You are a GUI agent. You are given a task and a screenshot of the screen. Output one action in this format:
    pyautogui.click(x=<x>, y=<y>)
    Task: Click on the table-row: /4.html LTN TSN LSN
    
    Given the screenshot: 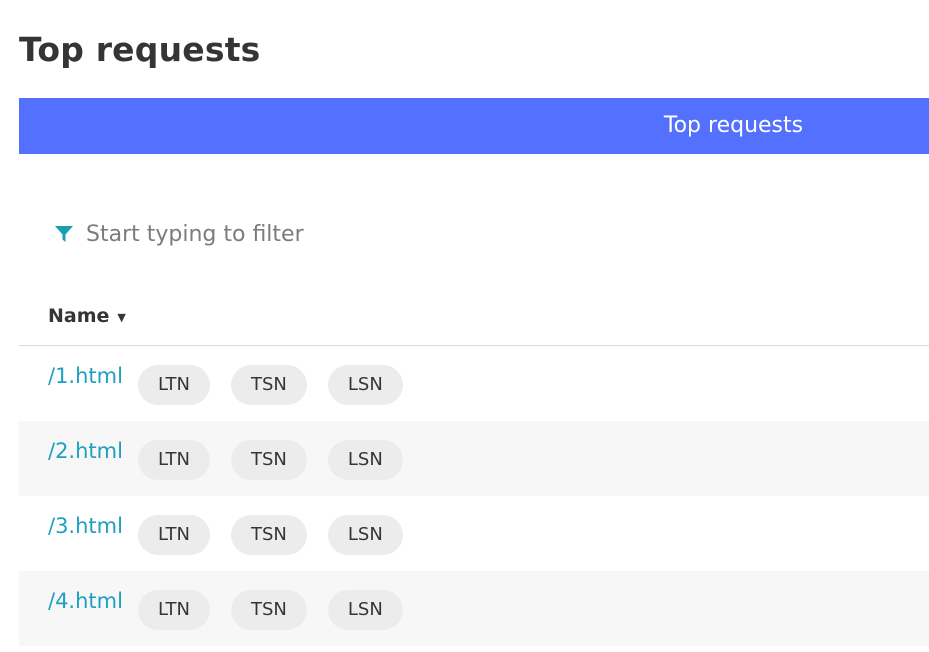 What is the action you would take?
    pyautogui.click(x=474, y=608)
    